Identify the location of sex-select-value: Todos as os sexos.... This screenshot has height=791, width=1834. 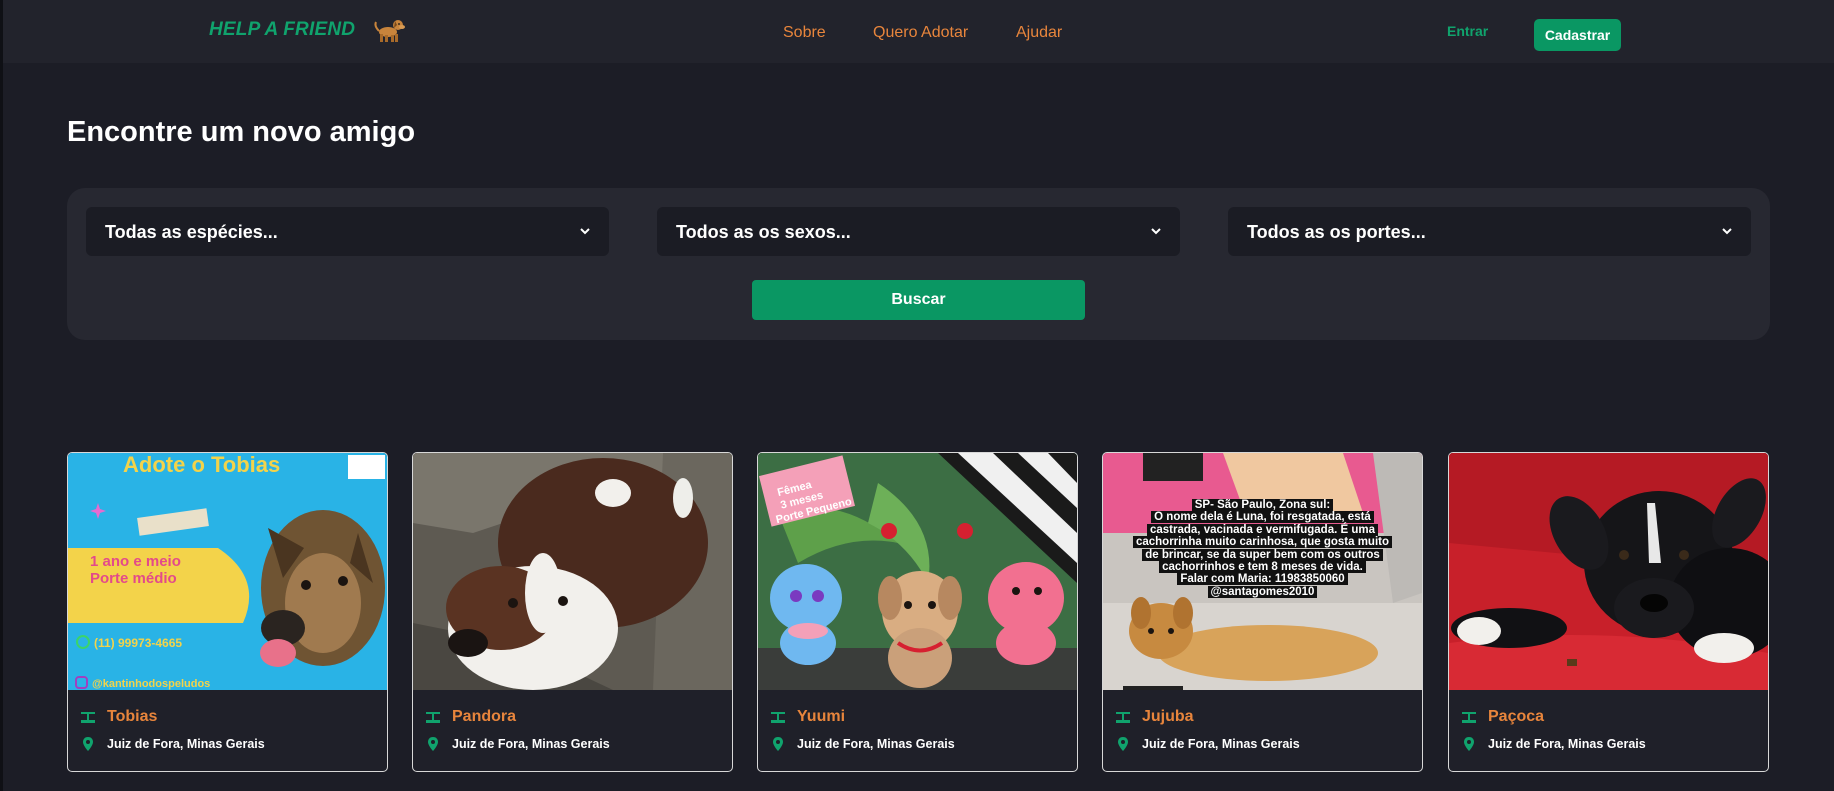
(763, 232).